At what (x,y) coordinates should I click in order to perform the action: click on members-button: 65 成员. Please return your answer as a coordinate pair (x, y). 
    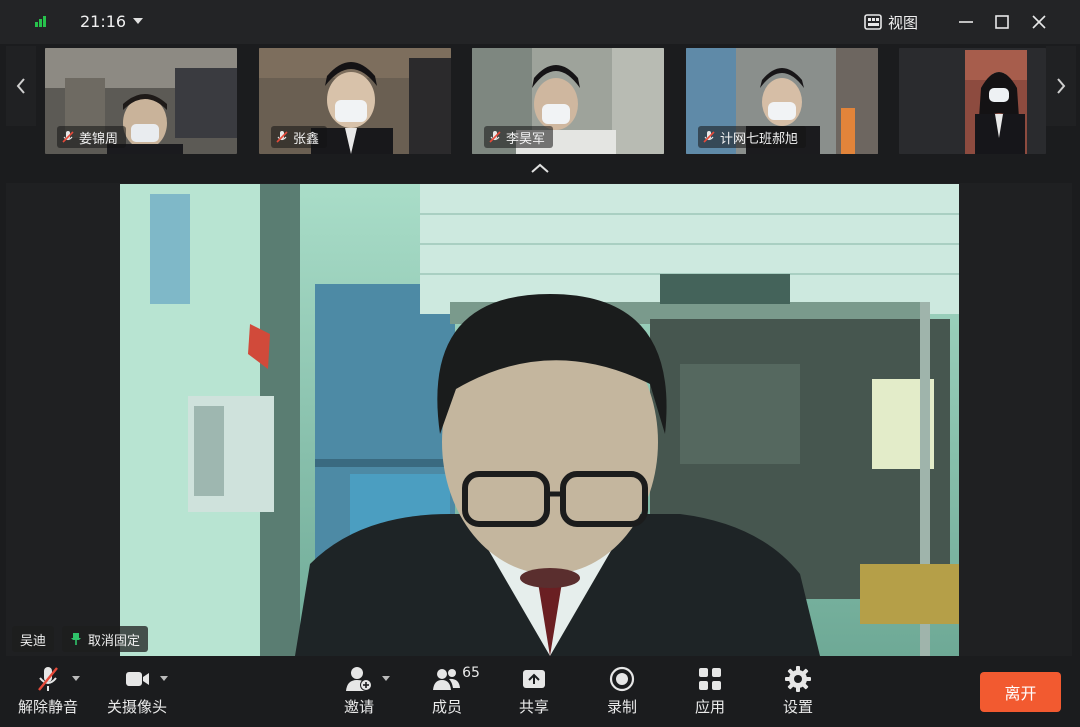
    Looking at the image, I should click on (456, 690).